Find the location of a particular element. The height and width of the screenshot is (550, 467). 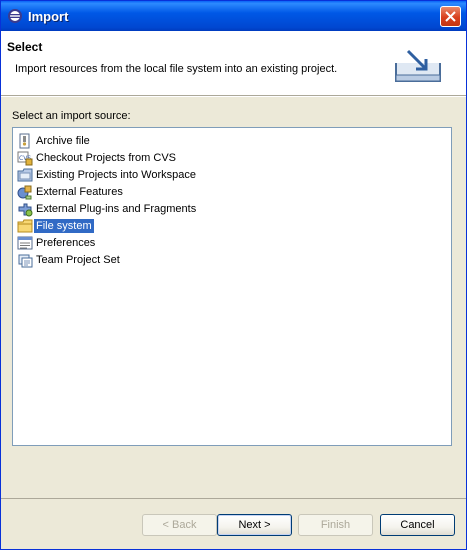

cvs-icon: CVS is located at coordinates (25, 158).